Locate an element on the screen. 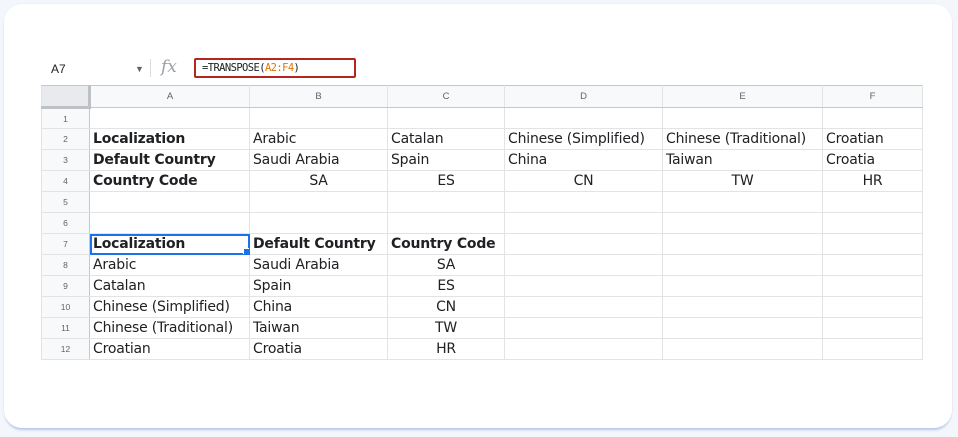  column-header: F is located at coordinates (872, 96).